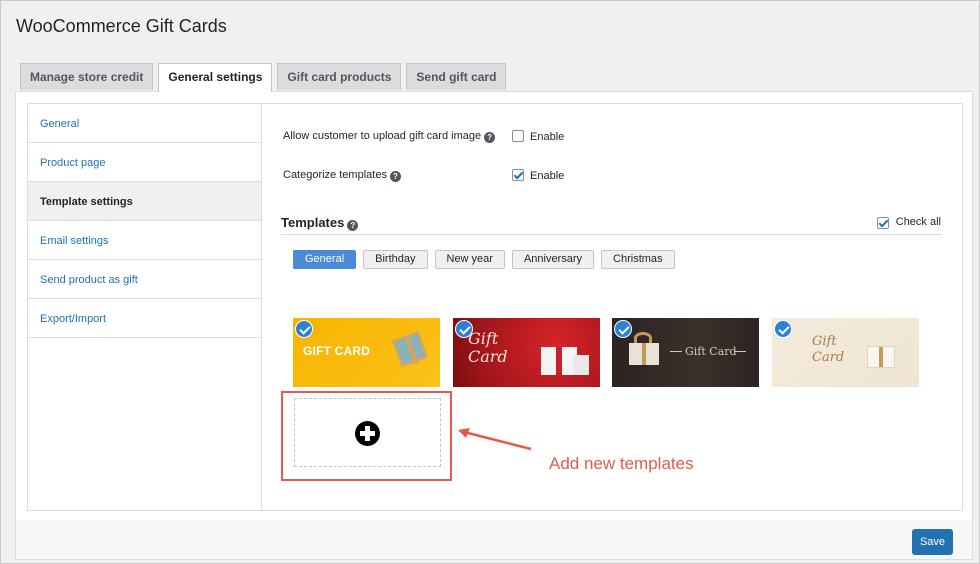 Image resolution: width=980 pixels, height=564 pixels. I want to click on tab-send-gift-card: Send gift card, so click(456, 76).